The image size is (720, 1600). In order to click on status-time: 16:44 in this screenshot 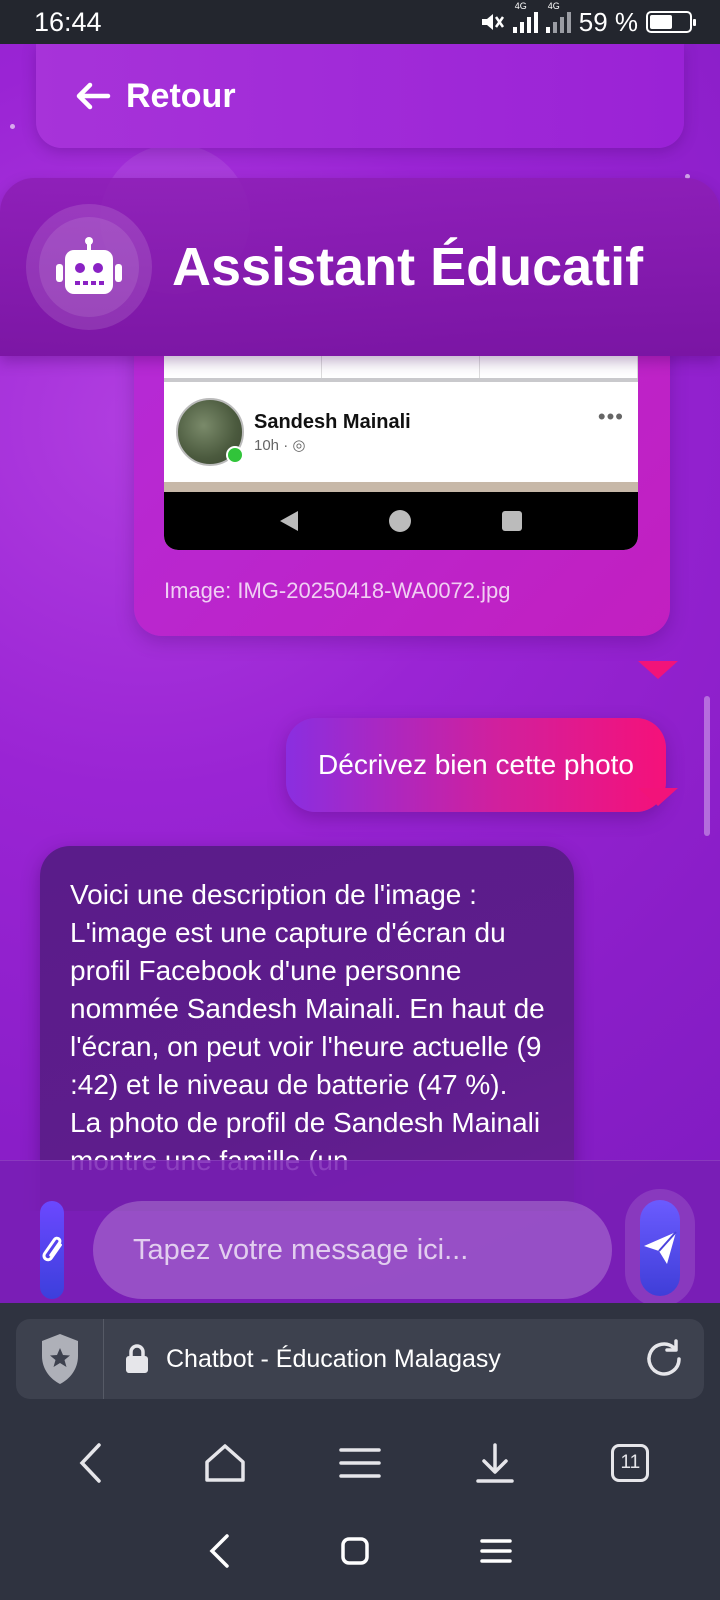, I will do `click(68, 21)`.